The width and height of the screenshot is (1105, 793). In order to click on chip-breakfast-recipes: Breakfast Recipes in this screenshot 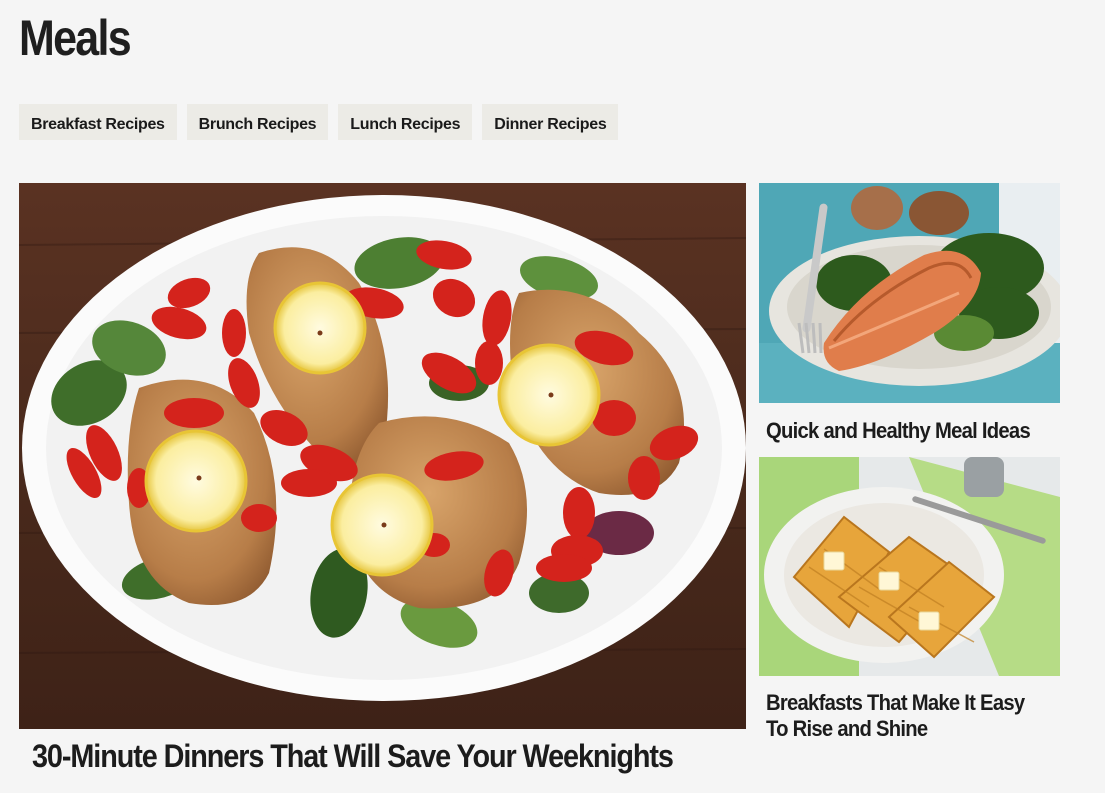, I will do `click(98, 122)`.